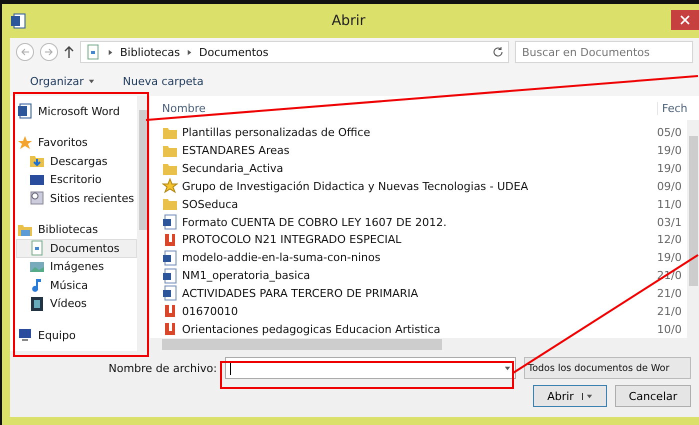 Image resolution: width=699 pixels, height=425 pixels. Describe the element at coordinates (670, 329) in the screenshot. I see `date-cell-text: 10/0` at that location.